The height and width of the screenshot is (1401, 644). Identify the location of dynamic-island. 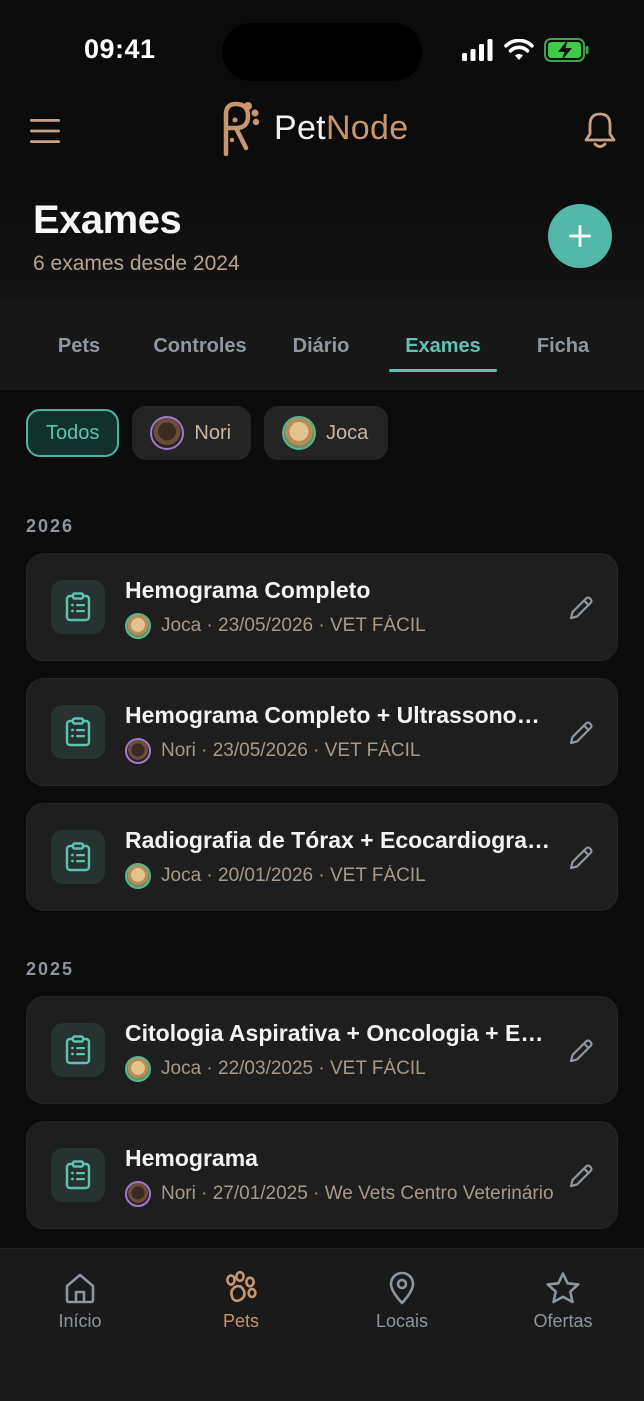
(322, 52).